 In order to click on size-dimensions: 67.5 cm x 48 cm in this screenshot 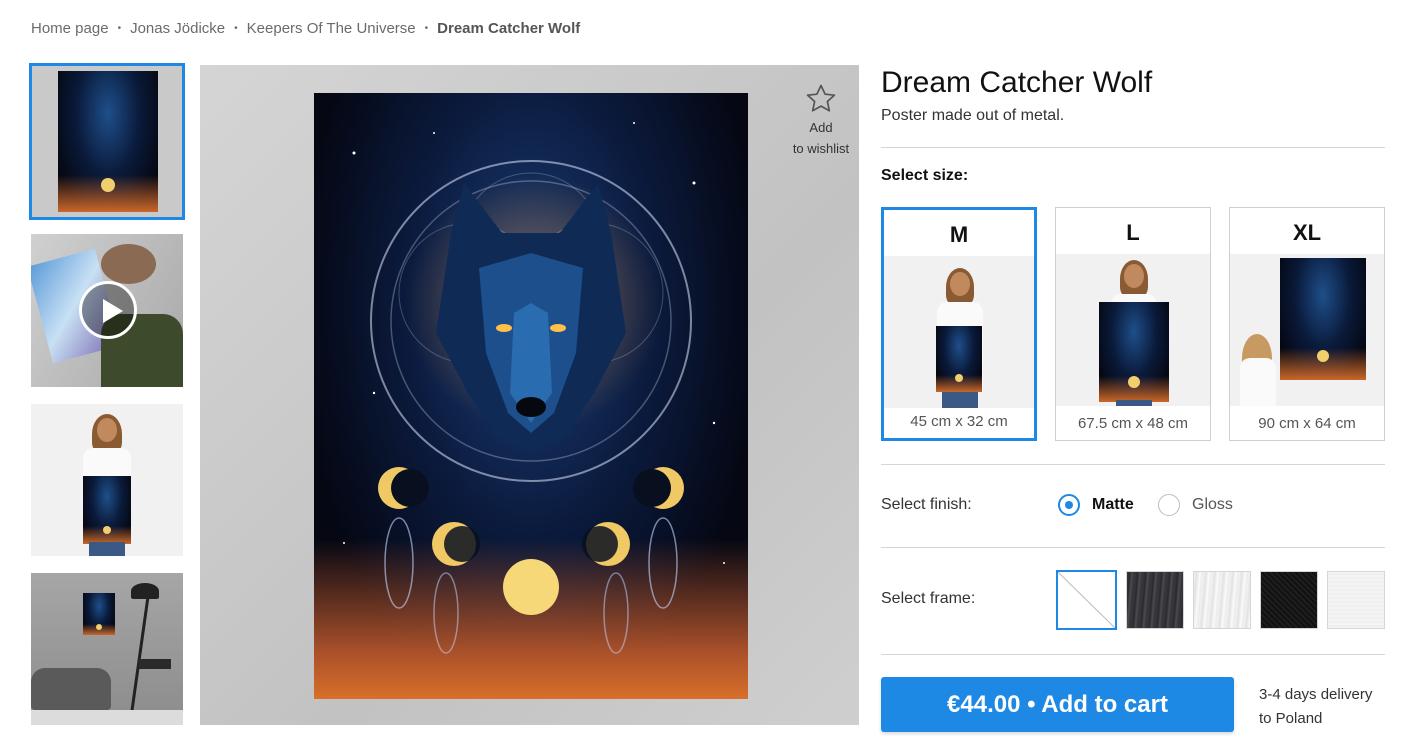, I will do `click(1133, 423)`.